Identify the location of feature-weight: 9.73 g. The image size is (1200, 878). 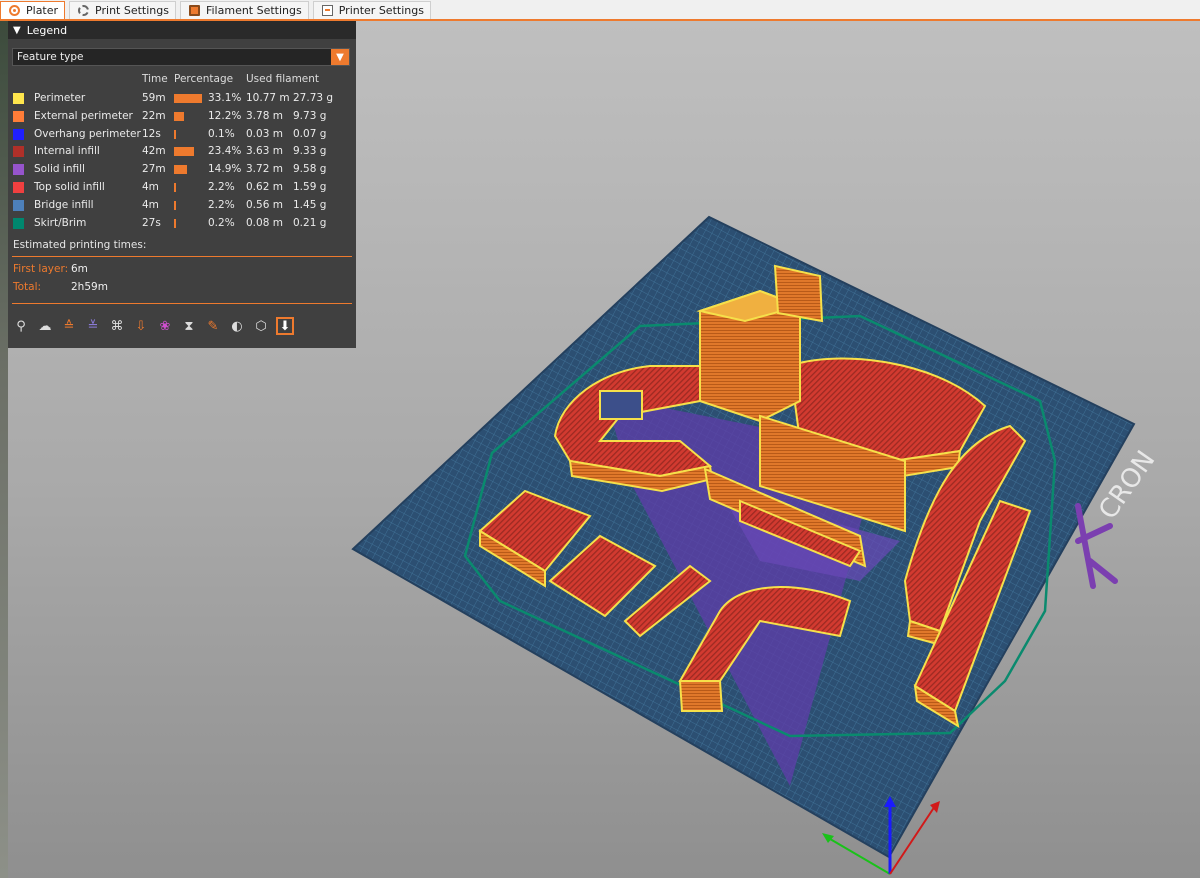
(310, 115).